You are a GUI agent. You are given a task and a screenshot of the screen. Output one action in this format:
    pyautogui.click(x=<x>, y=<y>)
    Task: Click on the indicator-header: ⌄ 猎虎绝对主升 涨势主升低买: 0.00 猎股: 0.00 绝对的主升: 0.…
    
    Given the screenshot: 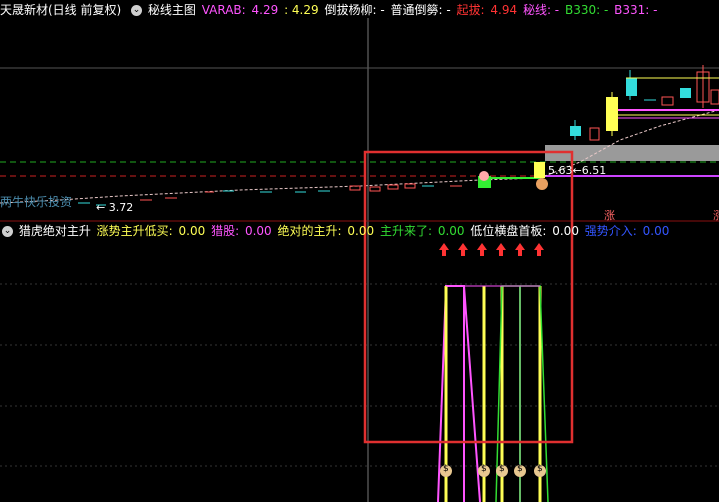 What is the action you would take?
    pyautogui.click(x=335, y=231)
    